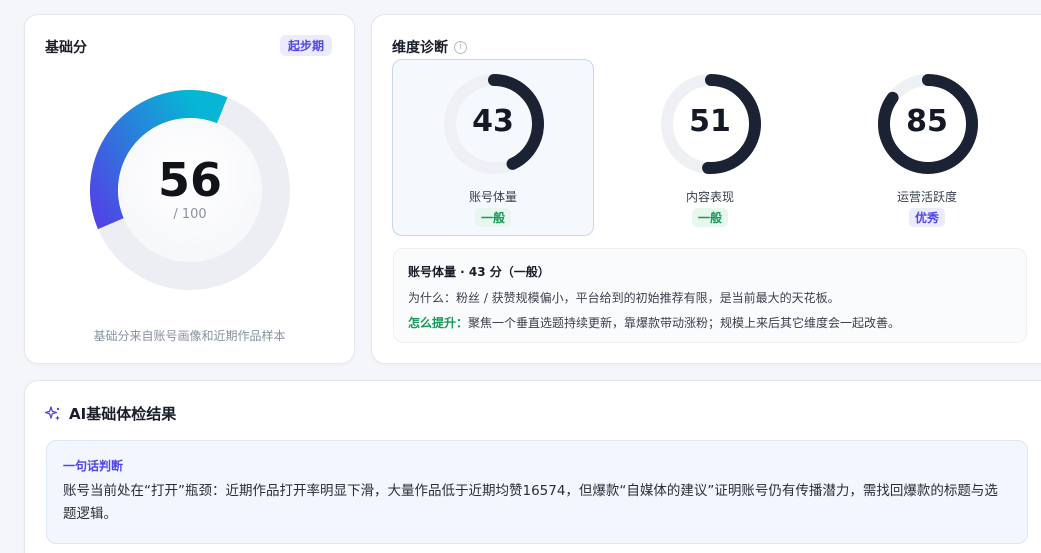 The height and width of the screenshot is (553, 1041). Describe the element at coordinates (710, 147) in the screenshot. I see `dimension-content-performance: 51 内容表现 一般` at that location.